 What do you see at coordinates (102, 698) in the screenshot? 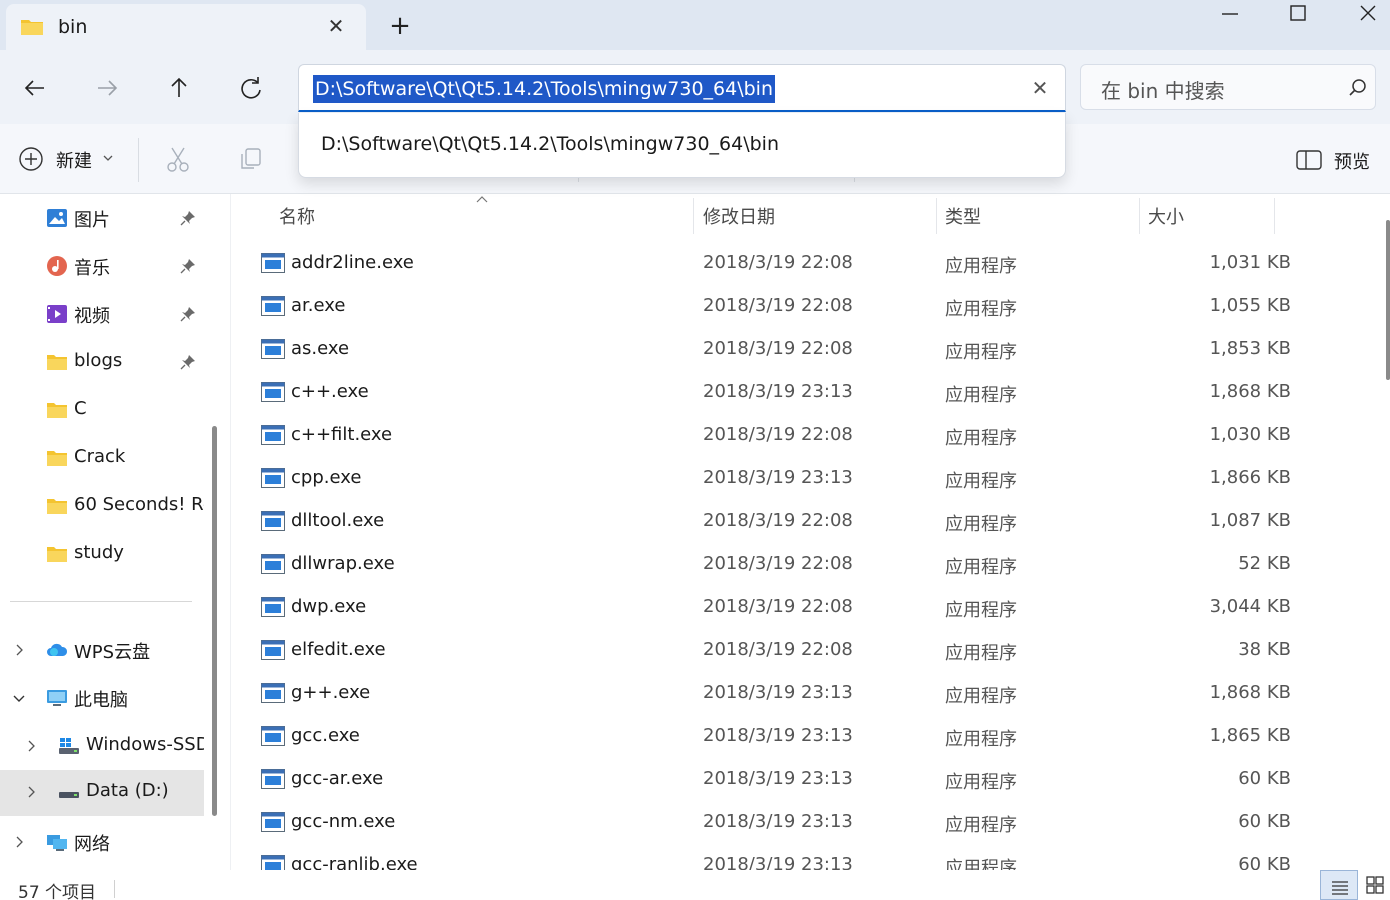
I see `sidebar-item-this-pc: 此电脑` at bounding box center [102, 698].